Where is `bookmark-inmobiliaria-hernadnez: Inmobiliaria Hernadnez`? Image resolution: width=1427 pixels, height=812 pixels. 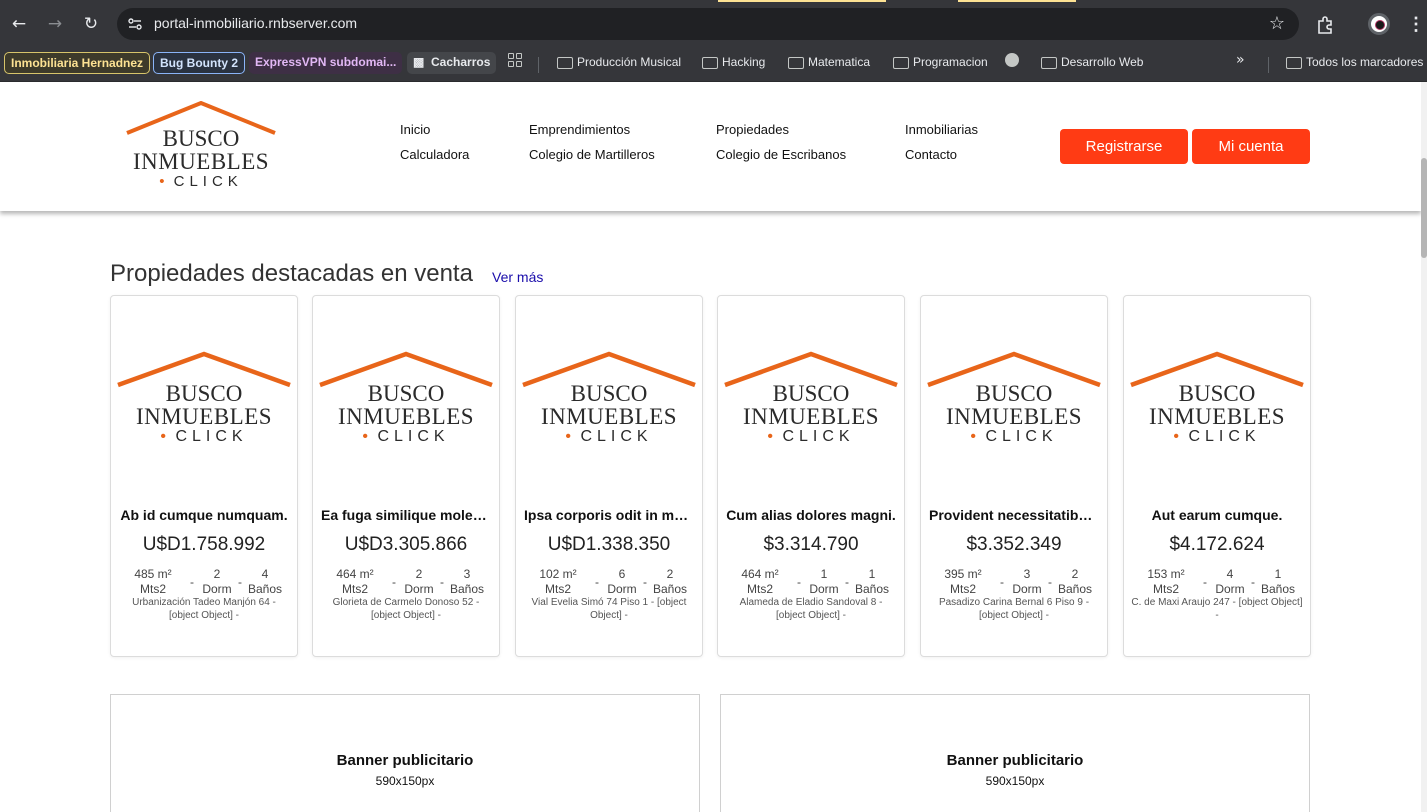
bookmark-inmobiliaria-hernadnez: Inmobiliaria Hernadnez is located at coordinates (77, 63).